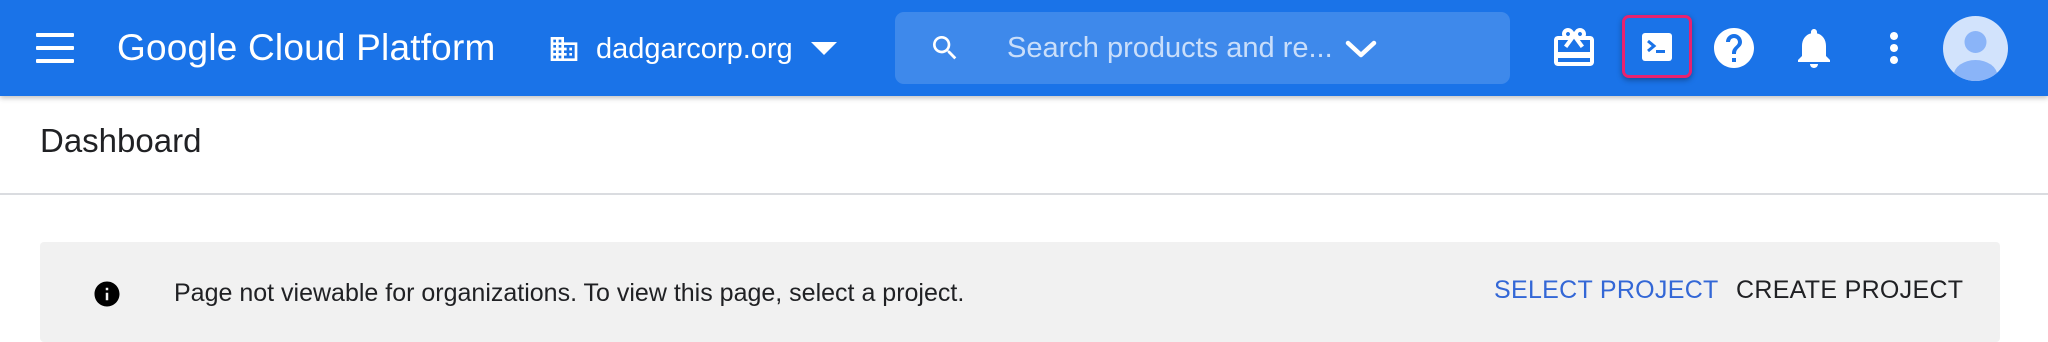 The height and width of the screenshot is (342, 2048). I want to click on info-icon, so click(107, 294).